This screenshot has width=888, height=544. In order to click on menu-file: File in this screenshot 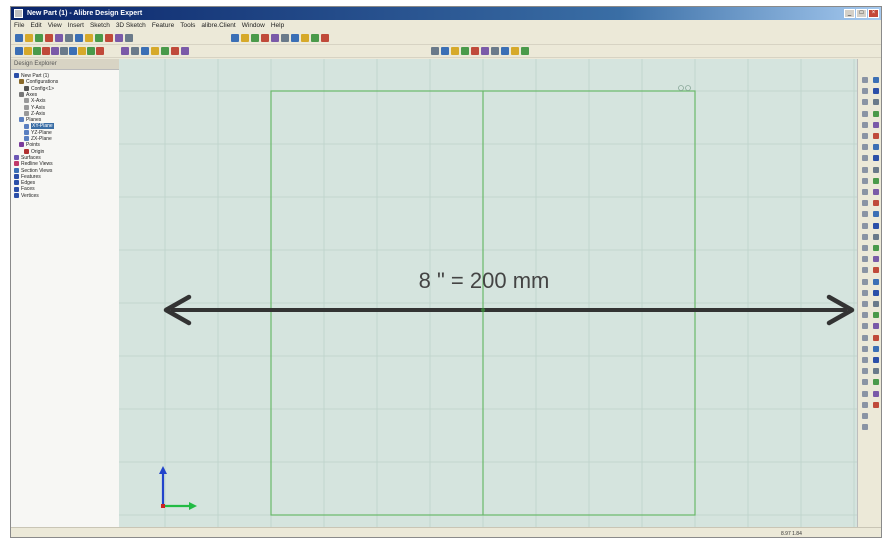, I will do `click(19, 26)`.